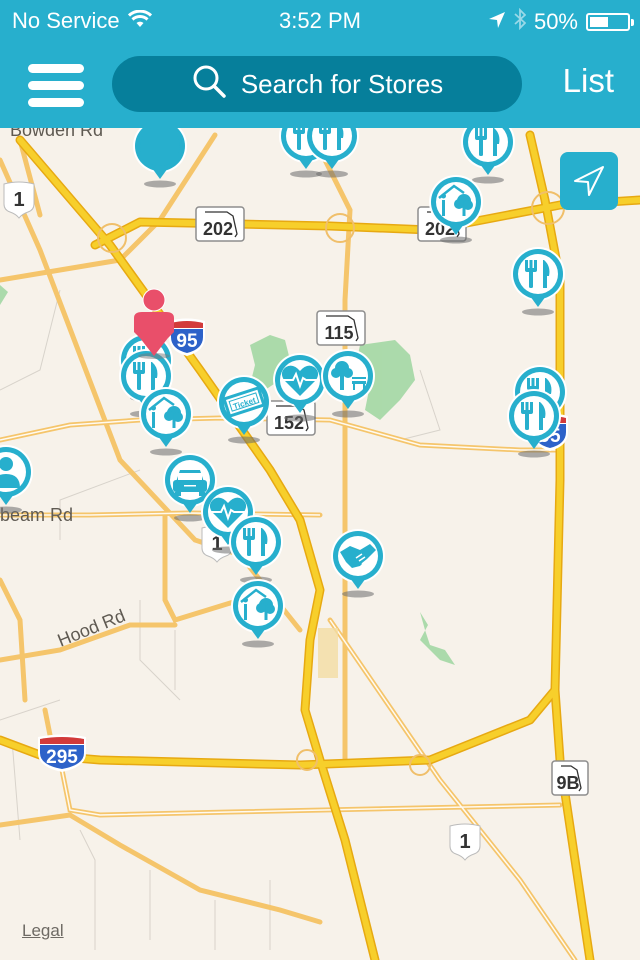  I want to click on route-shield-state: 202, so click(220, 226).